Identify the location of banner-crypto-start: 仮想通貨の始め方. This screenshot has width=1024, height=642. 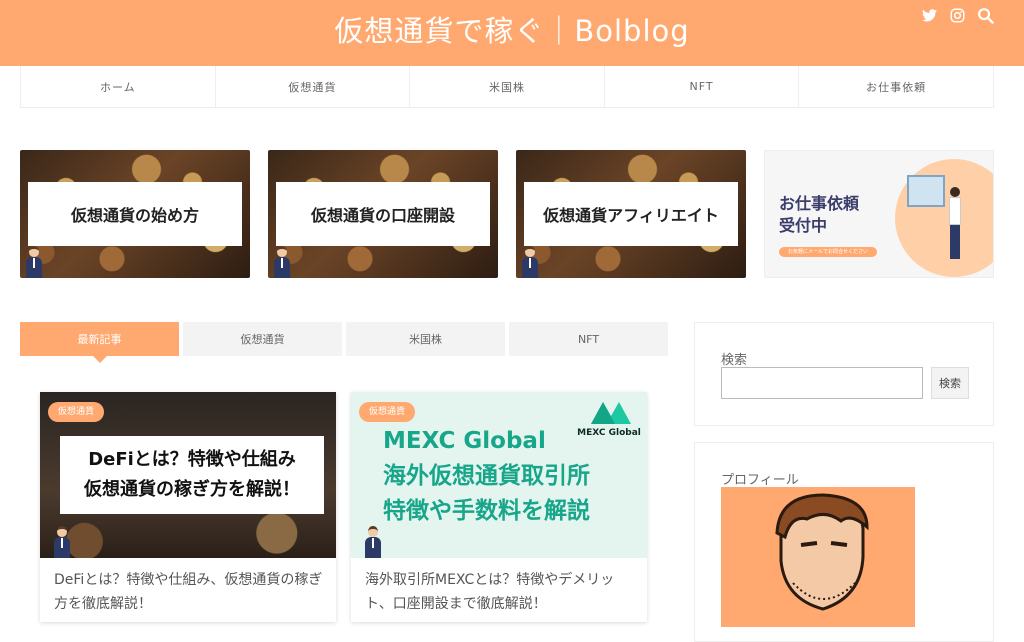
(135, 214).